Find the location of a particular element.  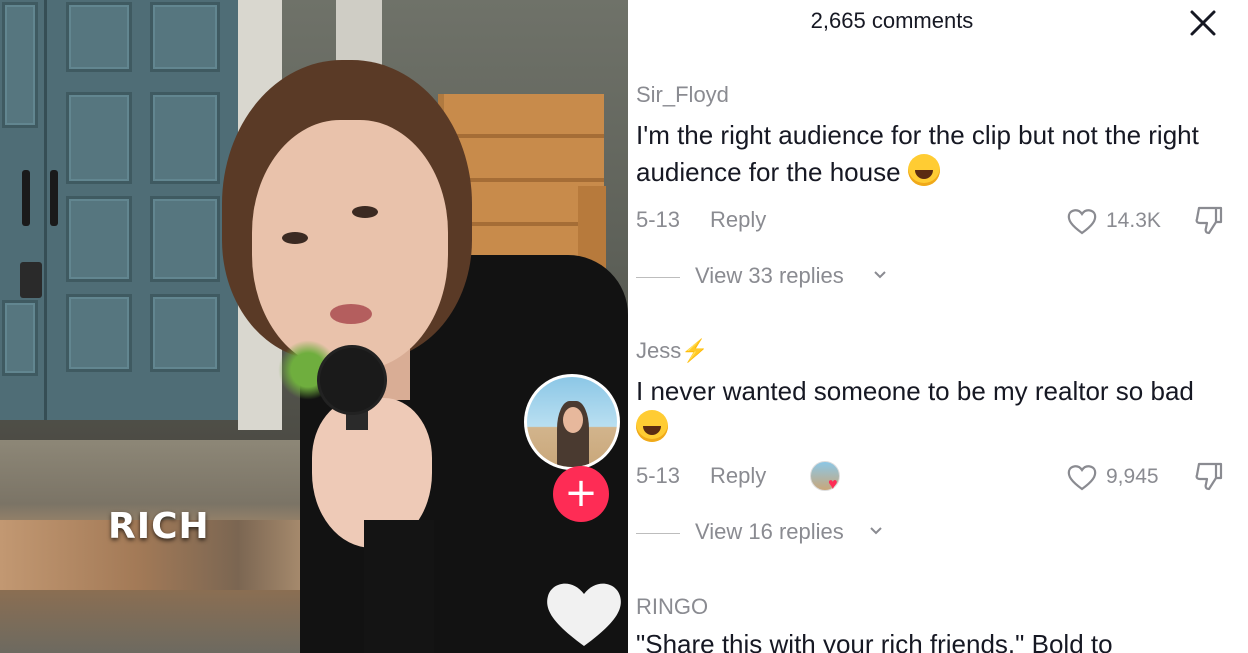

sweat-smile-emoji-icon is located at coordinates (923, 170).